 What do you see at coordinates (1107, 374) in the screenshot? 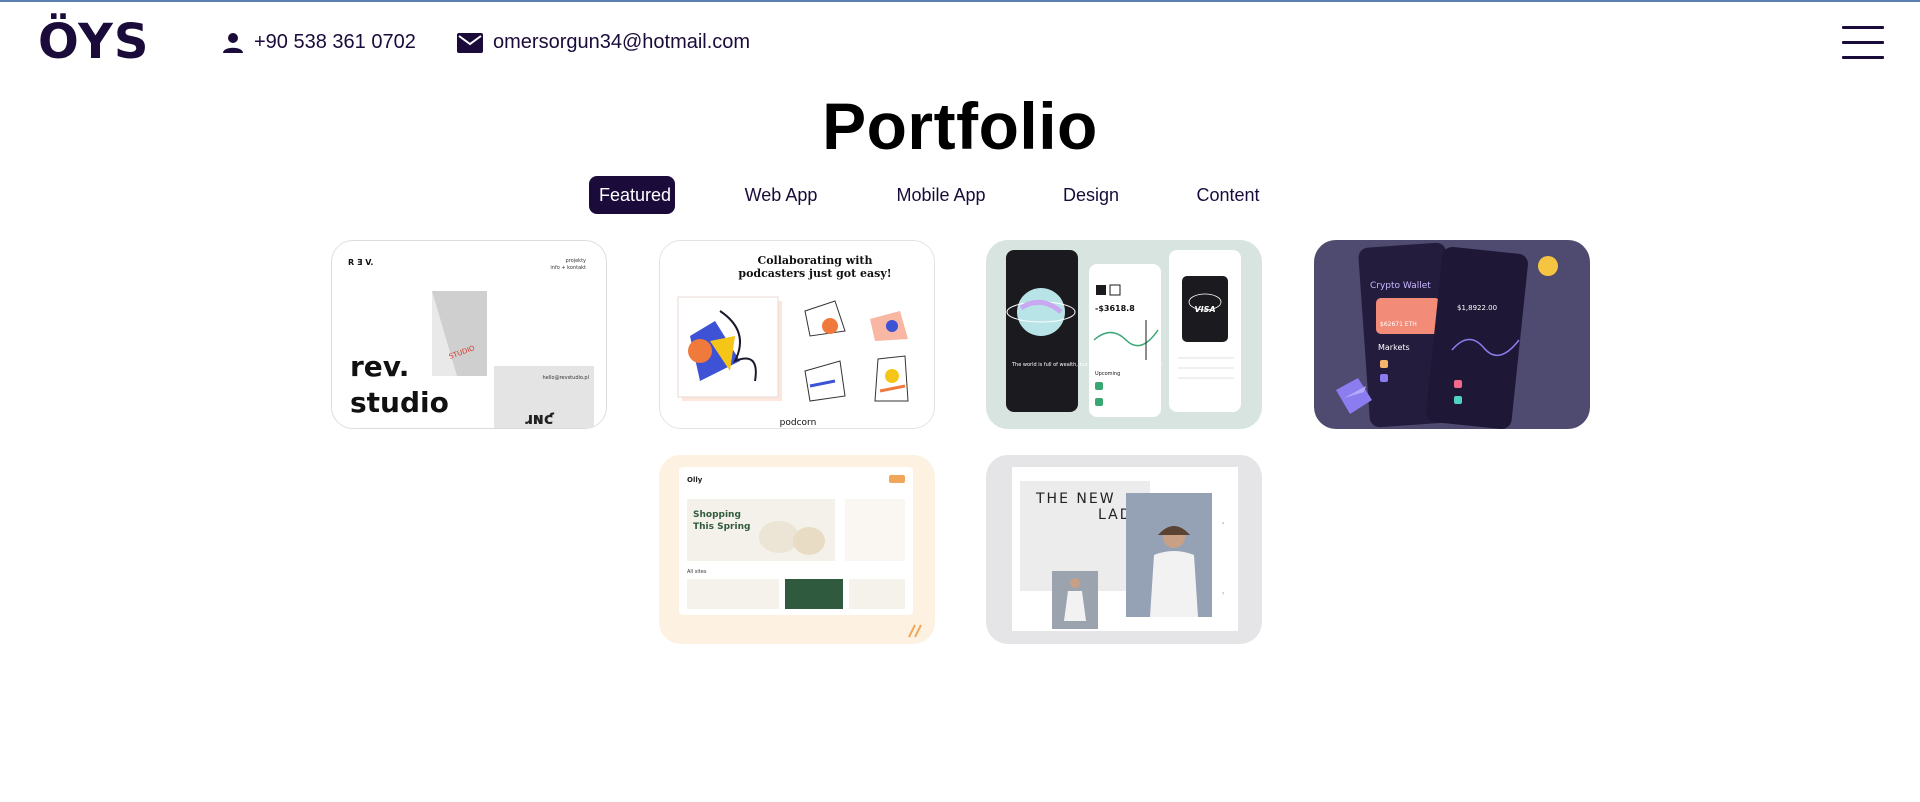
I see `finance-upcoming: Upcoming` at bounding box center [1107, 374].